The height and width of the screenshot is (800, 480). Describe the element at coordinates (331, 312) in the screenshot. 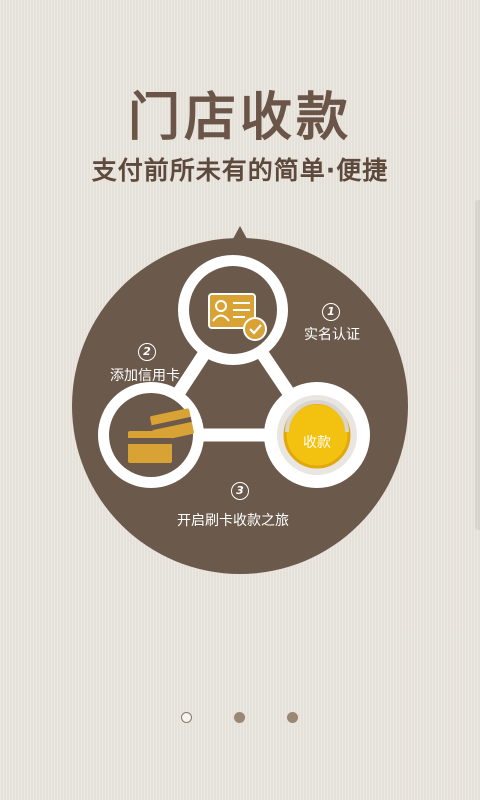

I see `step-number-1: 1` at that location.